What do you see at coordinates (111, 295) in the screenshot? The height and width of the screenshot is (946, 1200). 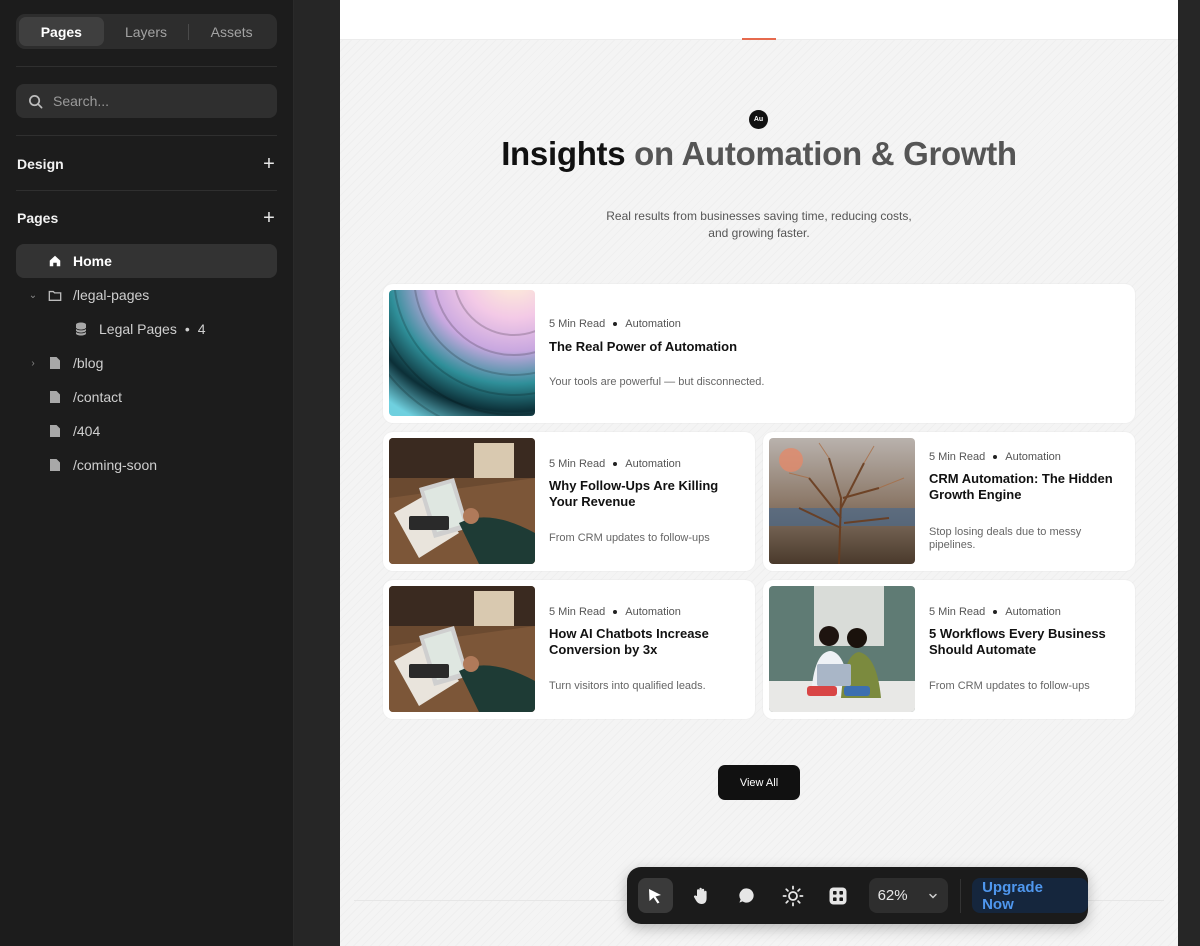 I see `page-label: /legal-pages` at bounding box center [111, 295].